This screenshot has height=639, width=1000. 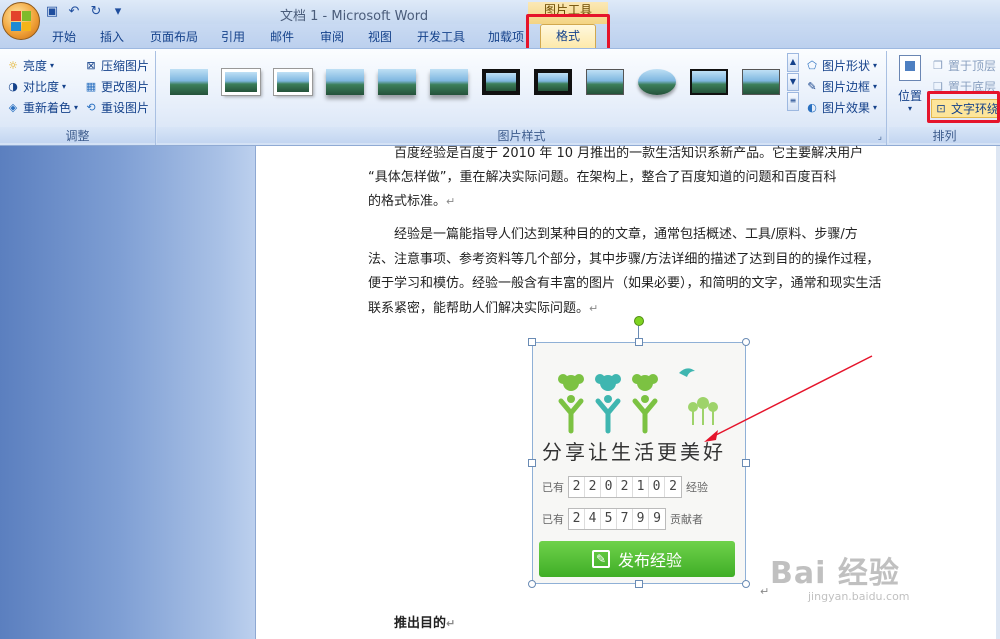 I want to click on tab-insert: 插入, so click(x=112, y=36).